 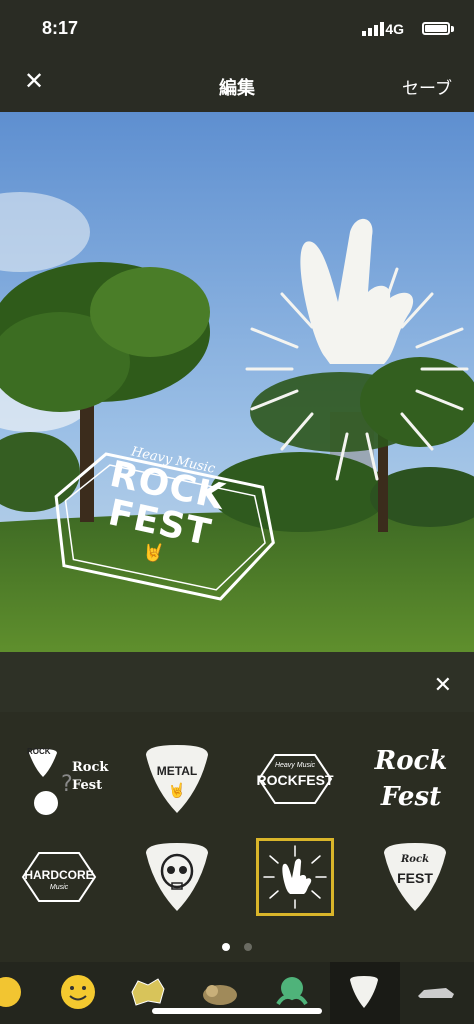 I want to click on metal-pick-label: METAL, so click(x=177, y=771).